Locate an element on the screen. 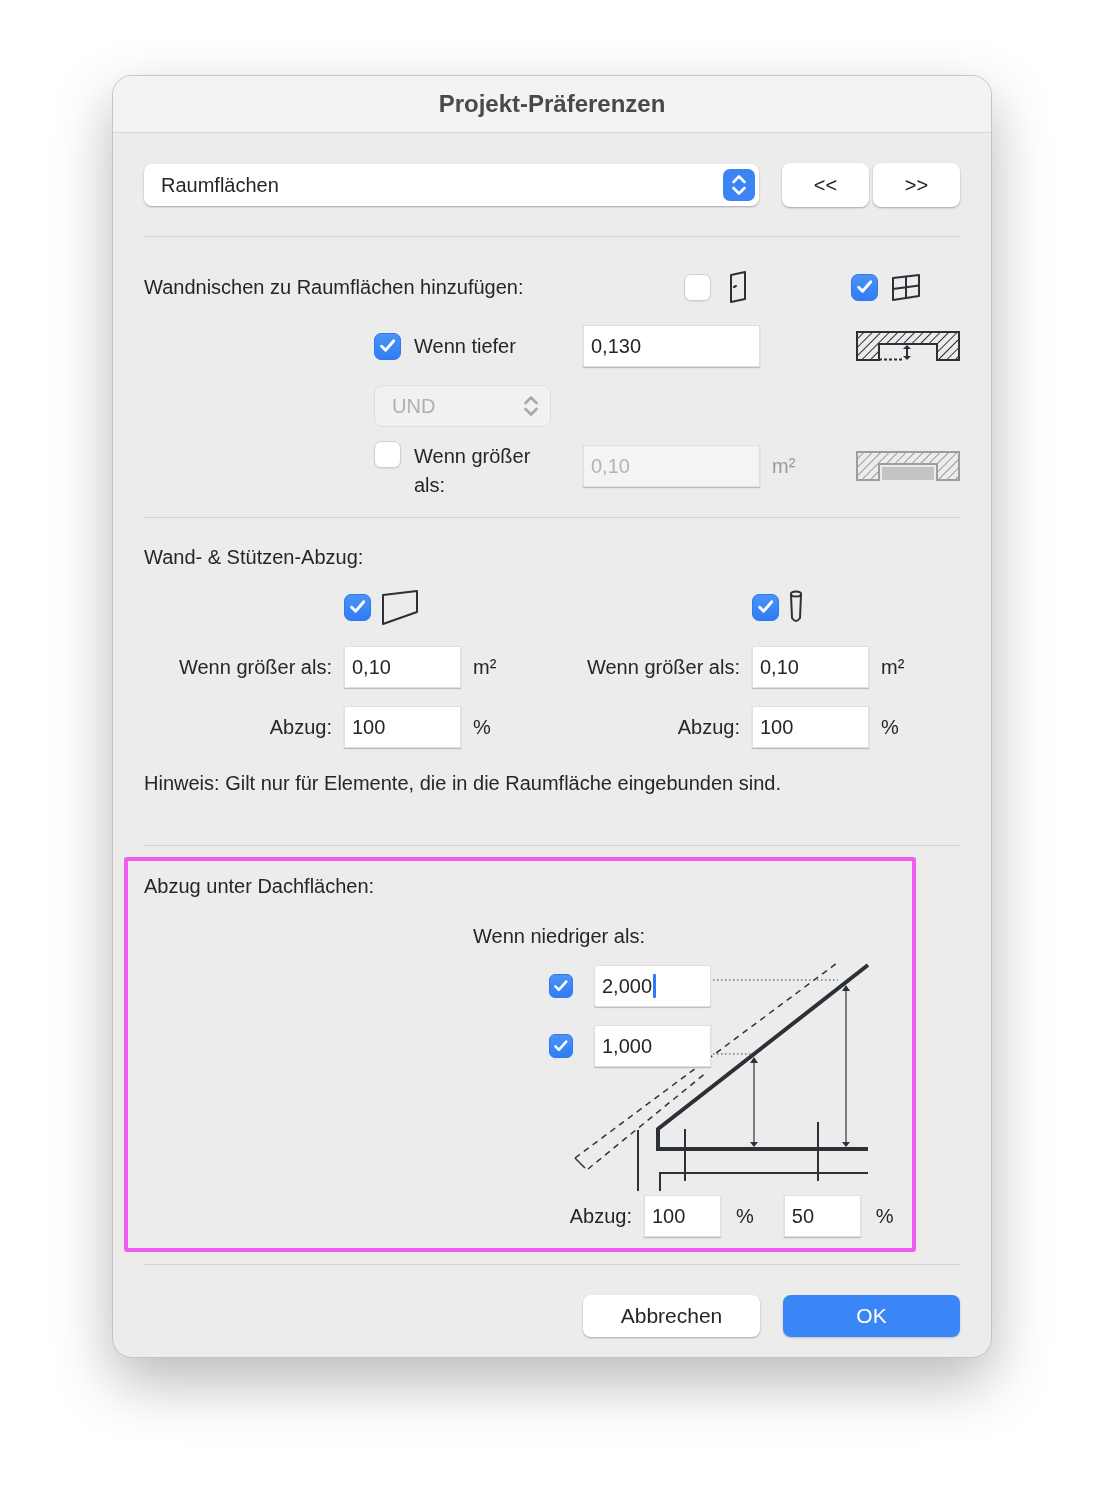 The height and width of the screenshot is (1506, 1104). input-field: 1,000 is located at coordinates (652, 1046).